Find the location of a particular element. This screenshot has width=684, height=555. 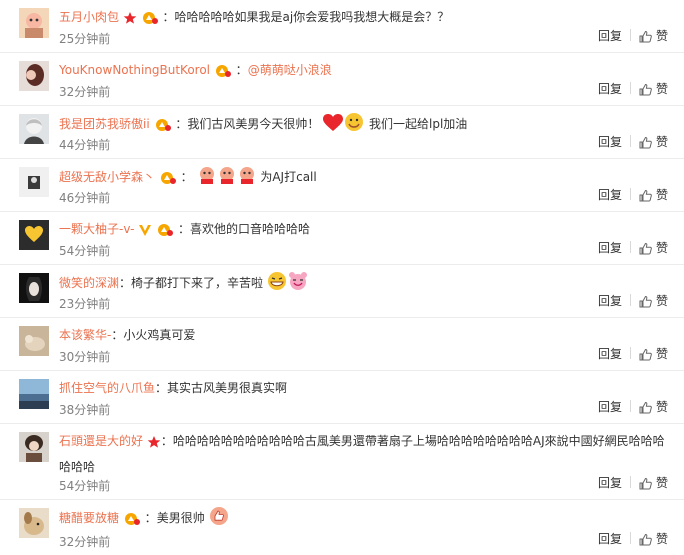

timestamp: 30分钟前 is located at coordinates (85, 357).